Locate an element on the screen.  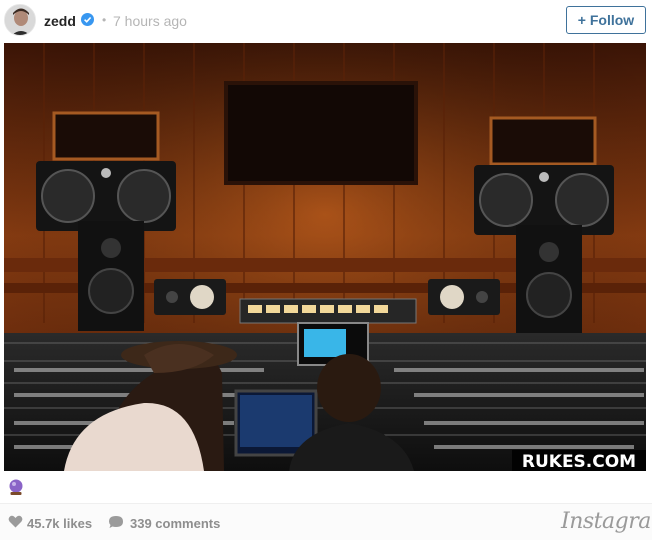
follow-button: + Follow is located at coordinates (606, 20).